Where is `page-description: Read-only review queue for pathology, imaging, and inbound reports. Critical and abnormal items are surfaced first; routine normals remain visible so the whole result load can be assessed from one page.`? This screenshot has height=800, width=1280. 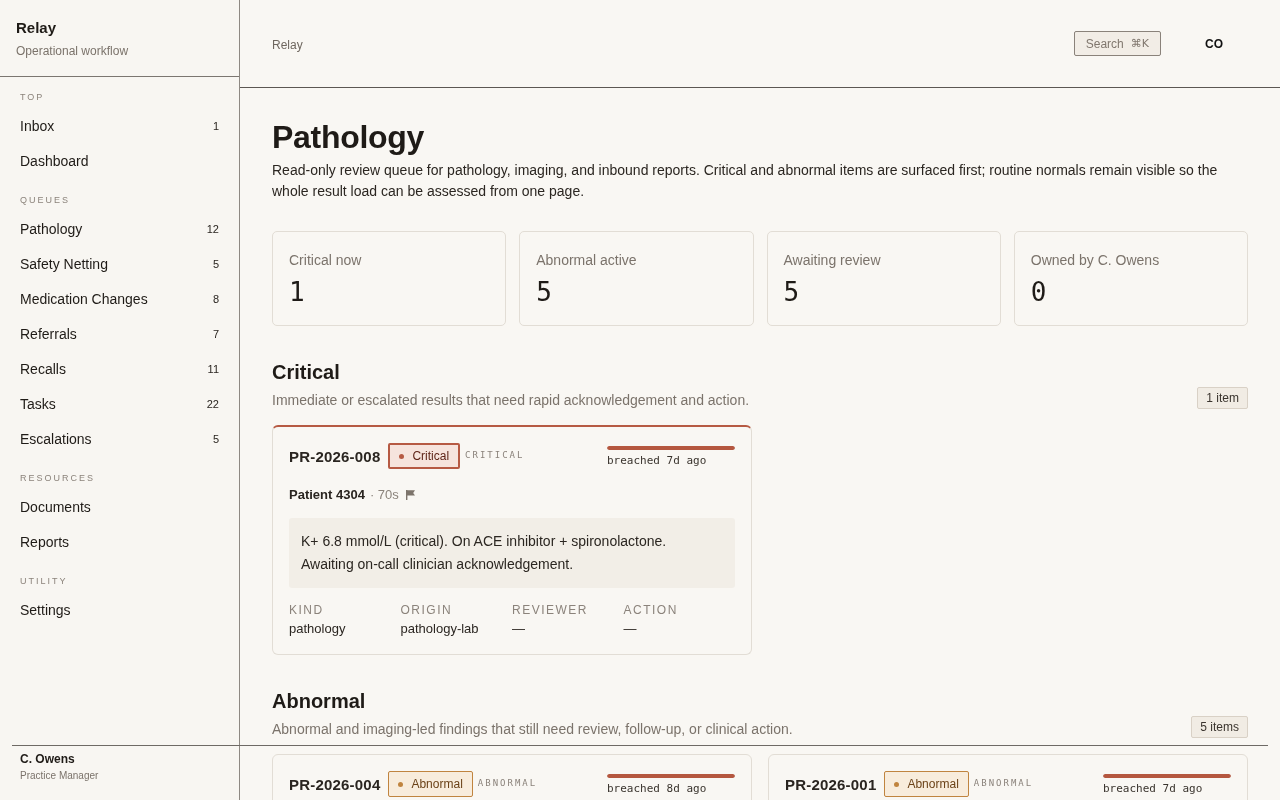
page-description: Read-only review queue for pathology, imaging, and inbound reports. Critical and abnormal items are surfaced first; routine normals remain visible so the whole result load can be assessed from one page. is located at coordinates (745, 181).